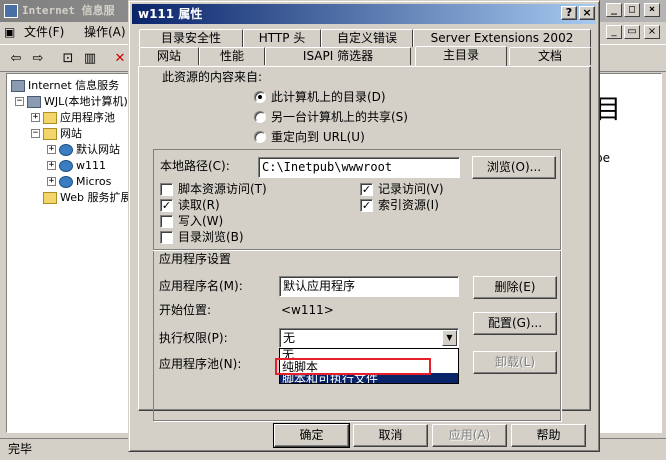  Describe the element at coordinates (166, 189) in the screenshot. I see `checkbox-script-access` at that location.